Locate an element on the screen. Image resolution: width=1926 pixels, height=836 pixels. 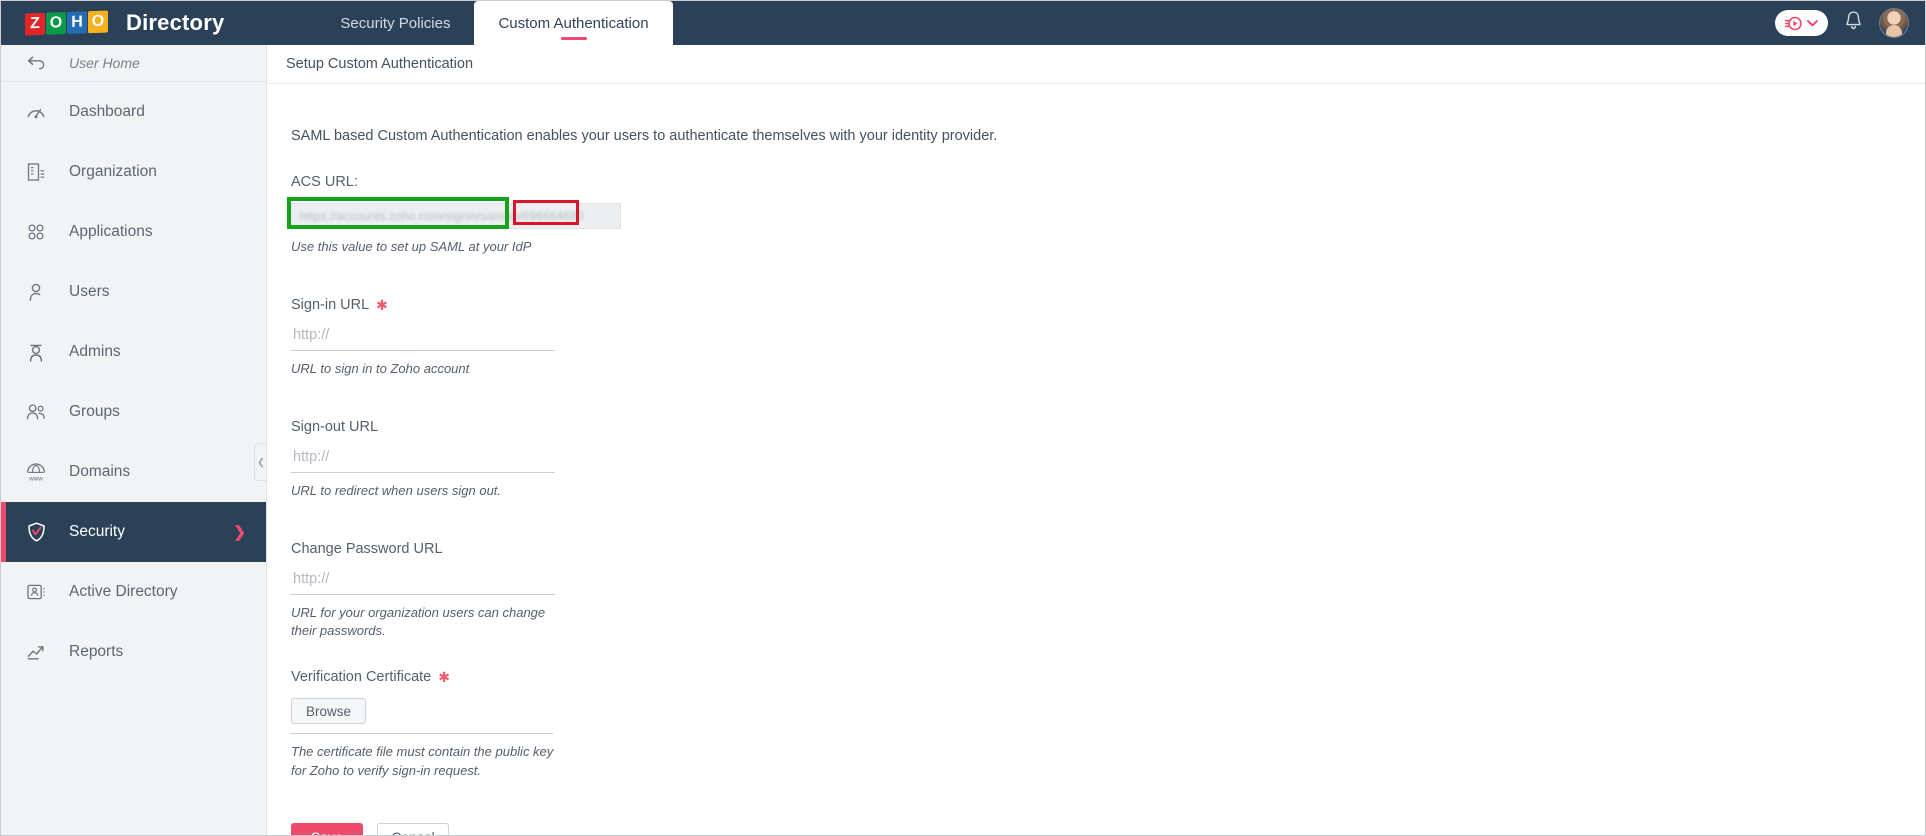
users-group-icon is located at coordinates (36, 412).